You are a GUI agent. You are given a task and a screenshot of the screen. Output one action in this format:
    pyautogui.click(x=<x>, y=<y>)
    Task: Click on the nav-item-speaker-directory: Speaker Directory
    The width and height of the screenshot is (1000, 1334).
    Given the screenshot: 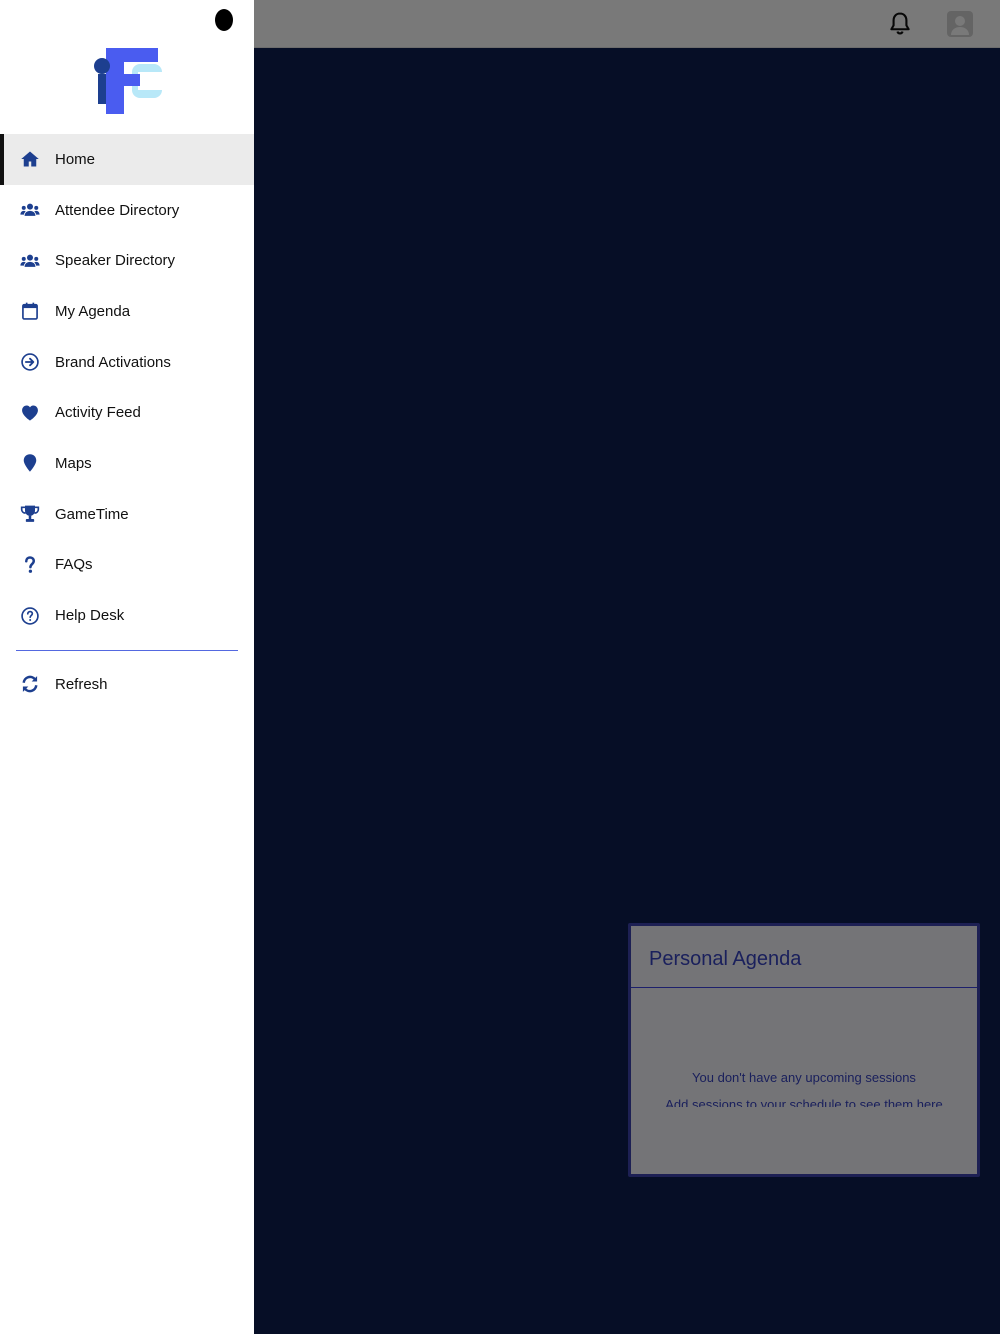 What is the action you would take?
    pyautogui.click(x=127, y=260)
    